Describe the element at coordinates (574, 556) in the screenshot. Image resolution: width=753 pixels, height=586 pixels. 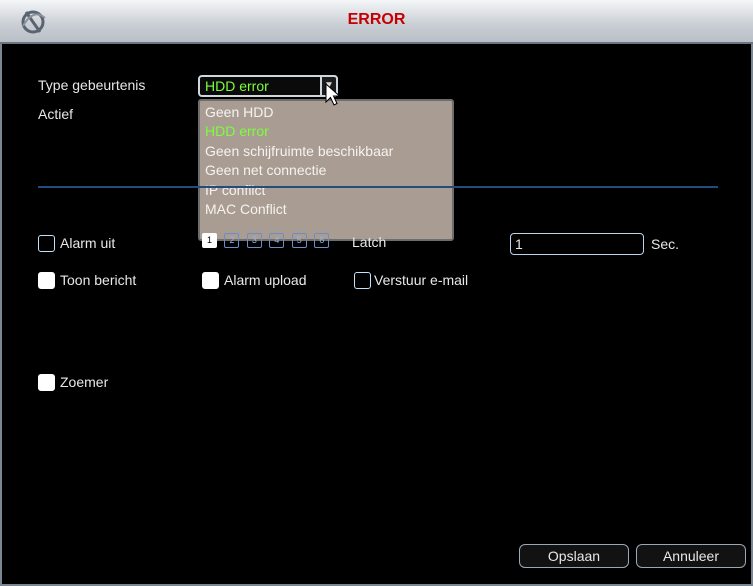
I see `save-button: Opslaan` at that location.